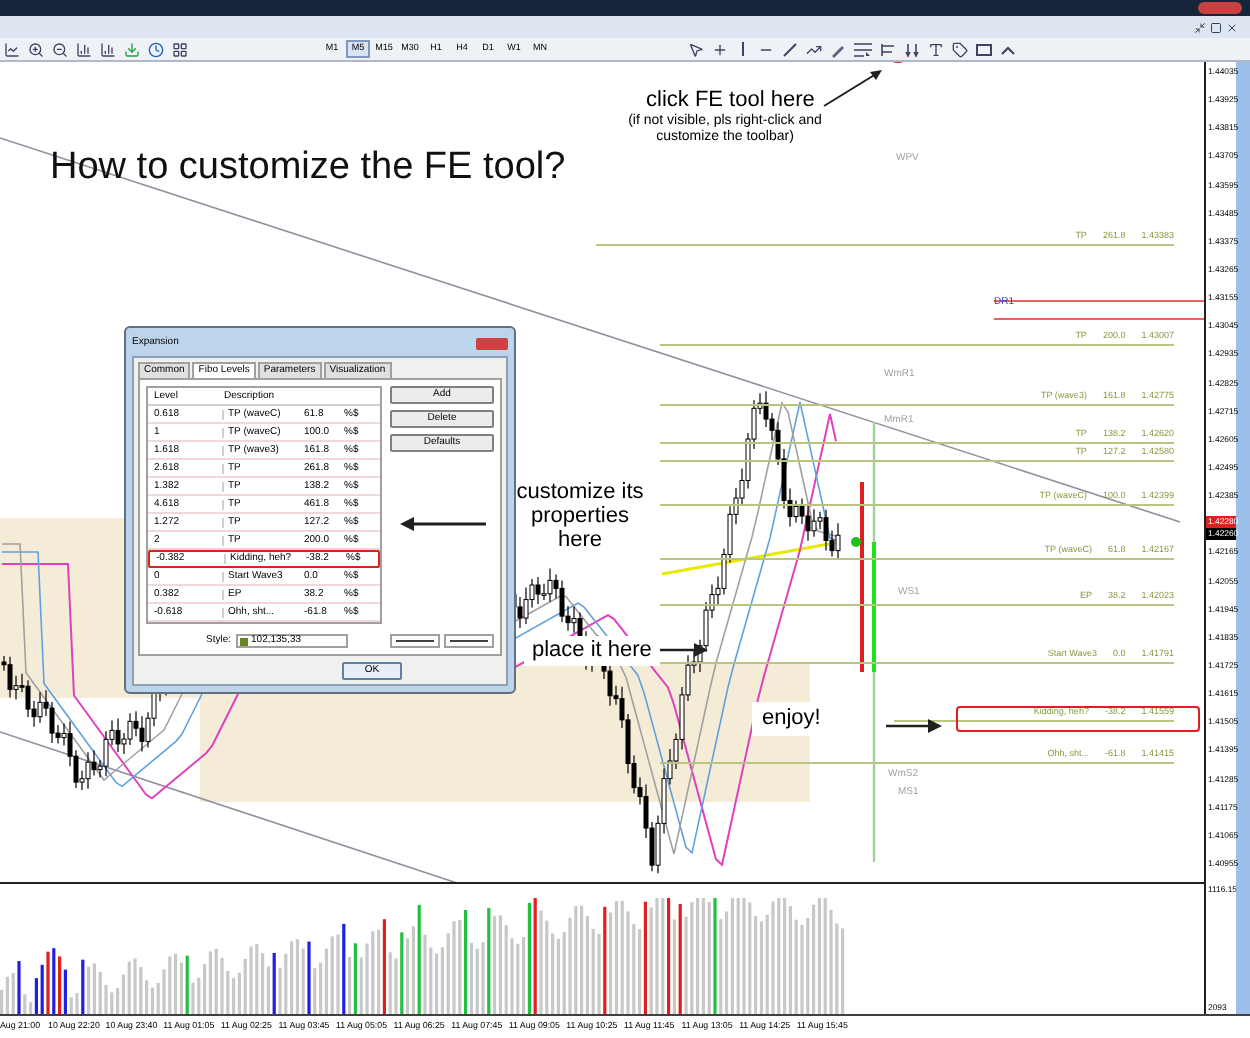 This screenshot has height=1038, width=1250. Describe the element at coordinates (730, 101) in the screenshot. I see `hint-text: click FE tool here` at that location.